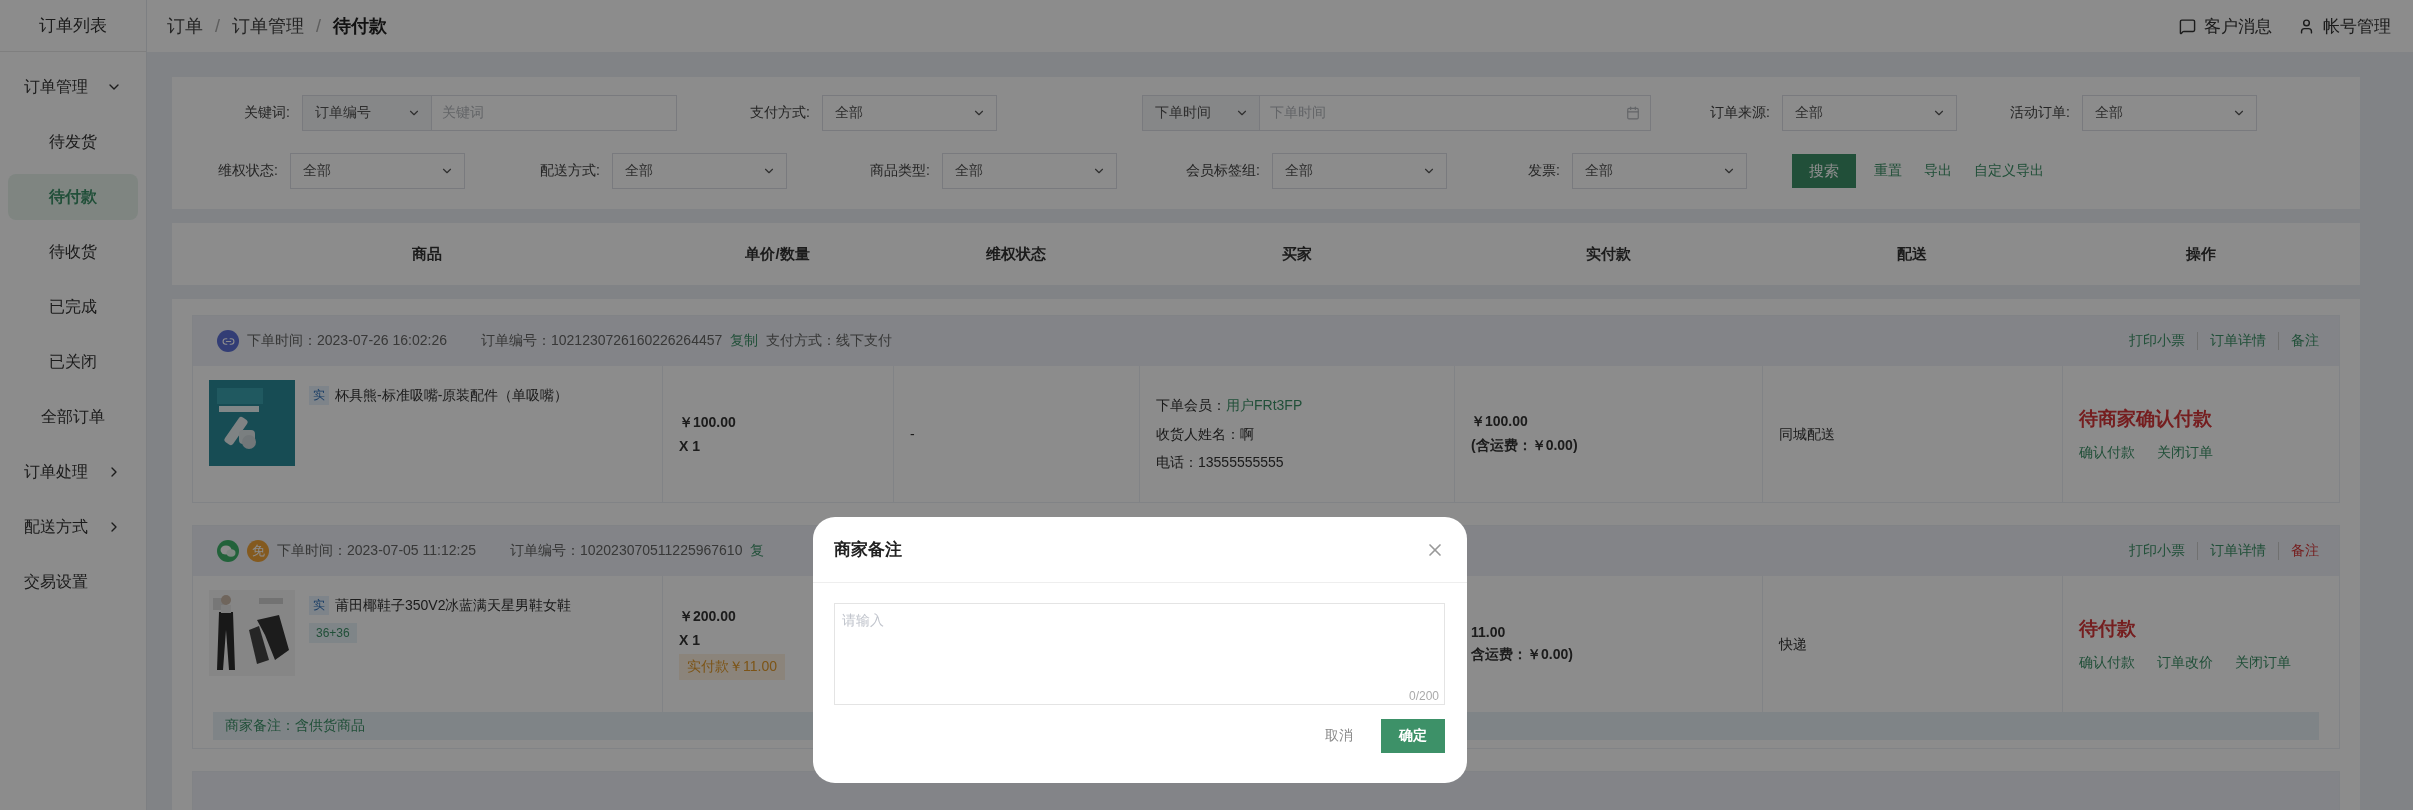  Describe the element at coordinates (1740, 113) in the screenshot. I see `filter-label: 订单来源:` at that location.